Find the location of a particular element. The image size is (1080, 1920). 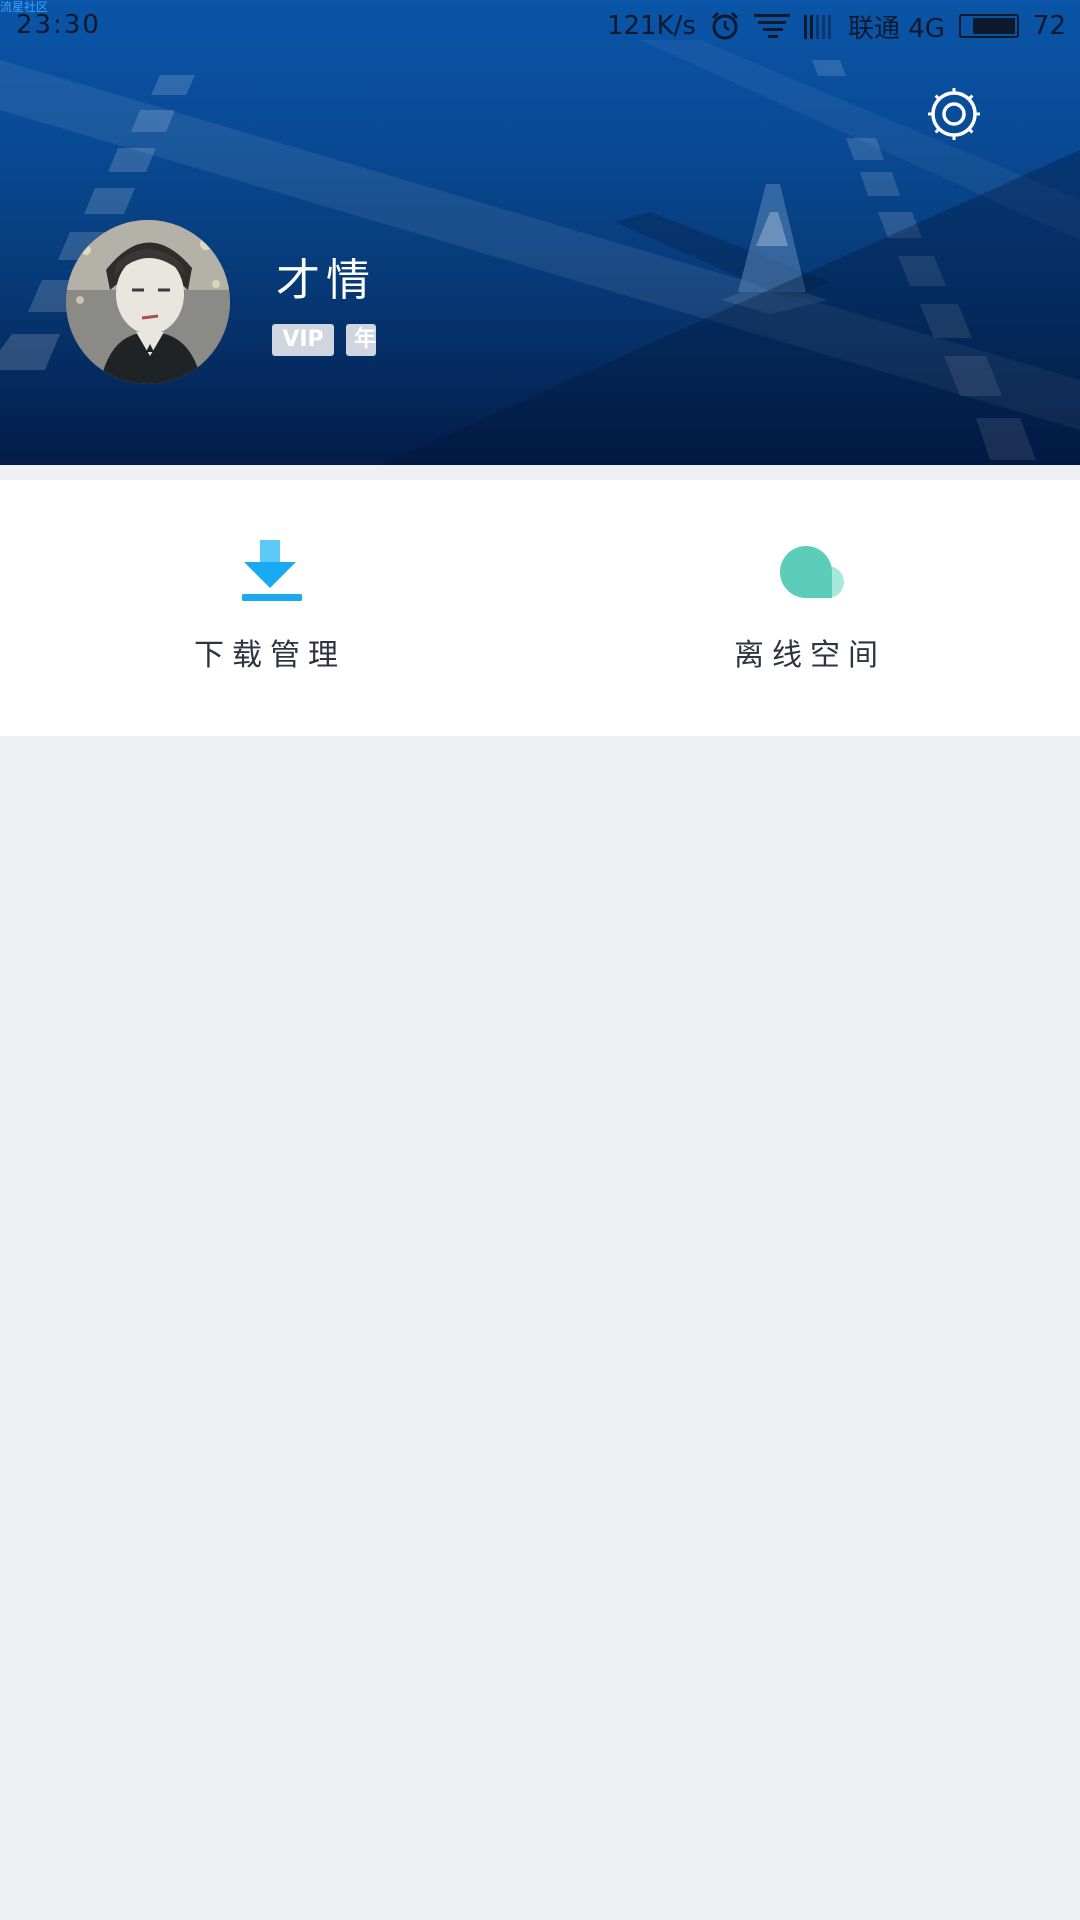

quick-actions-panel: 下载管理 离线空间 is located at coordinates (540, 608).